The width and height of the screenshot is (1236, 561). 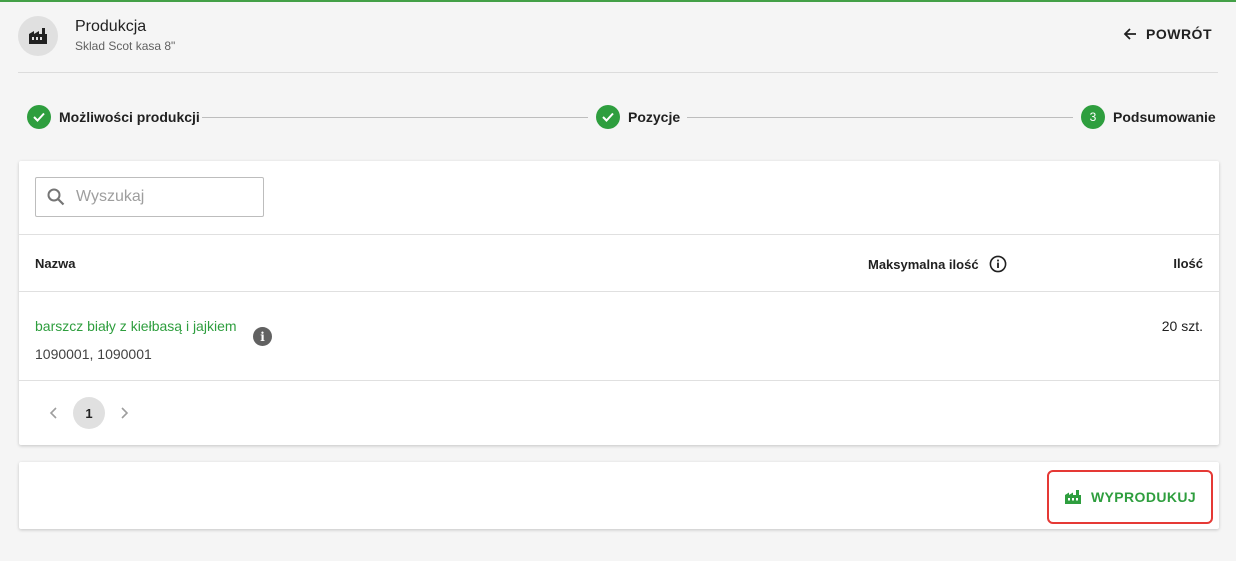 What do you see at coordinates (1188, 263) in the screenshot?
I see `column-header-qty: Ilość` at bounding box center [1188, 263].